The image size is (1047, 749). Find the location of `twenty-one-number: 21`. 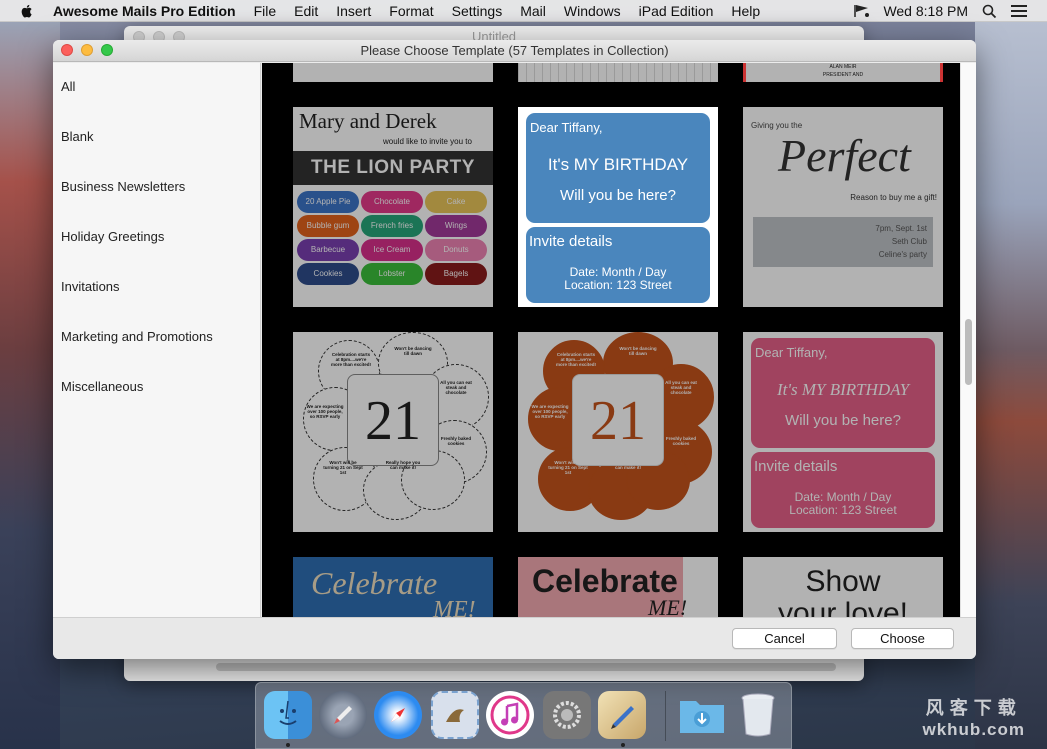

twenty-one-number: 21 is located at coordinates (618, 420).